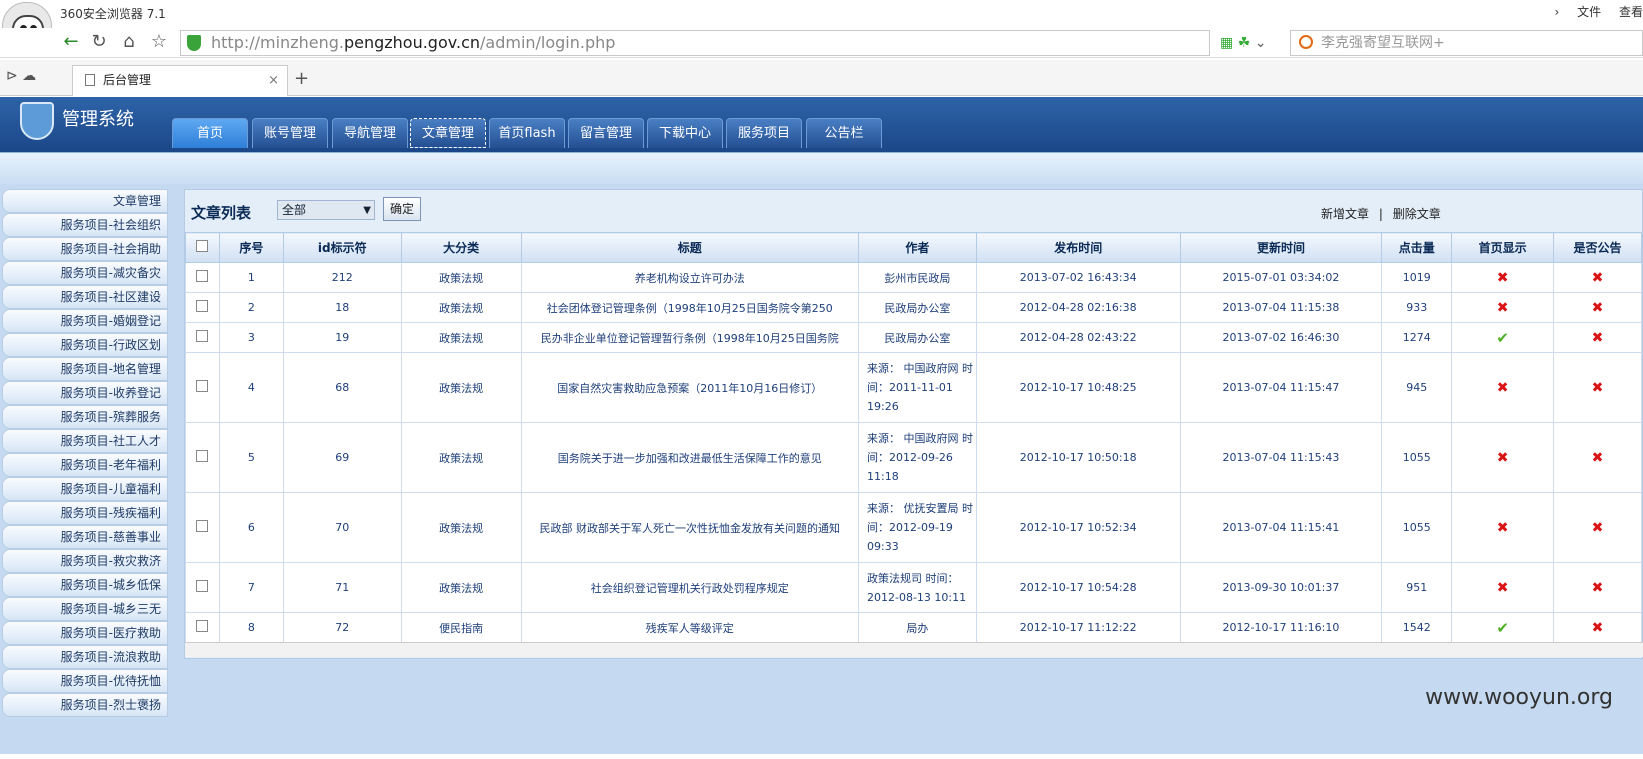  Describe the element at coordinates (85, 369) in the screenshot. I see `sidebar-item: 服务项目-地名管理` at that location.